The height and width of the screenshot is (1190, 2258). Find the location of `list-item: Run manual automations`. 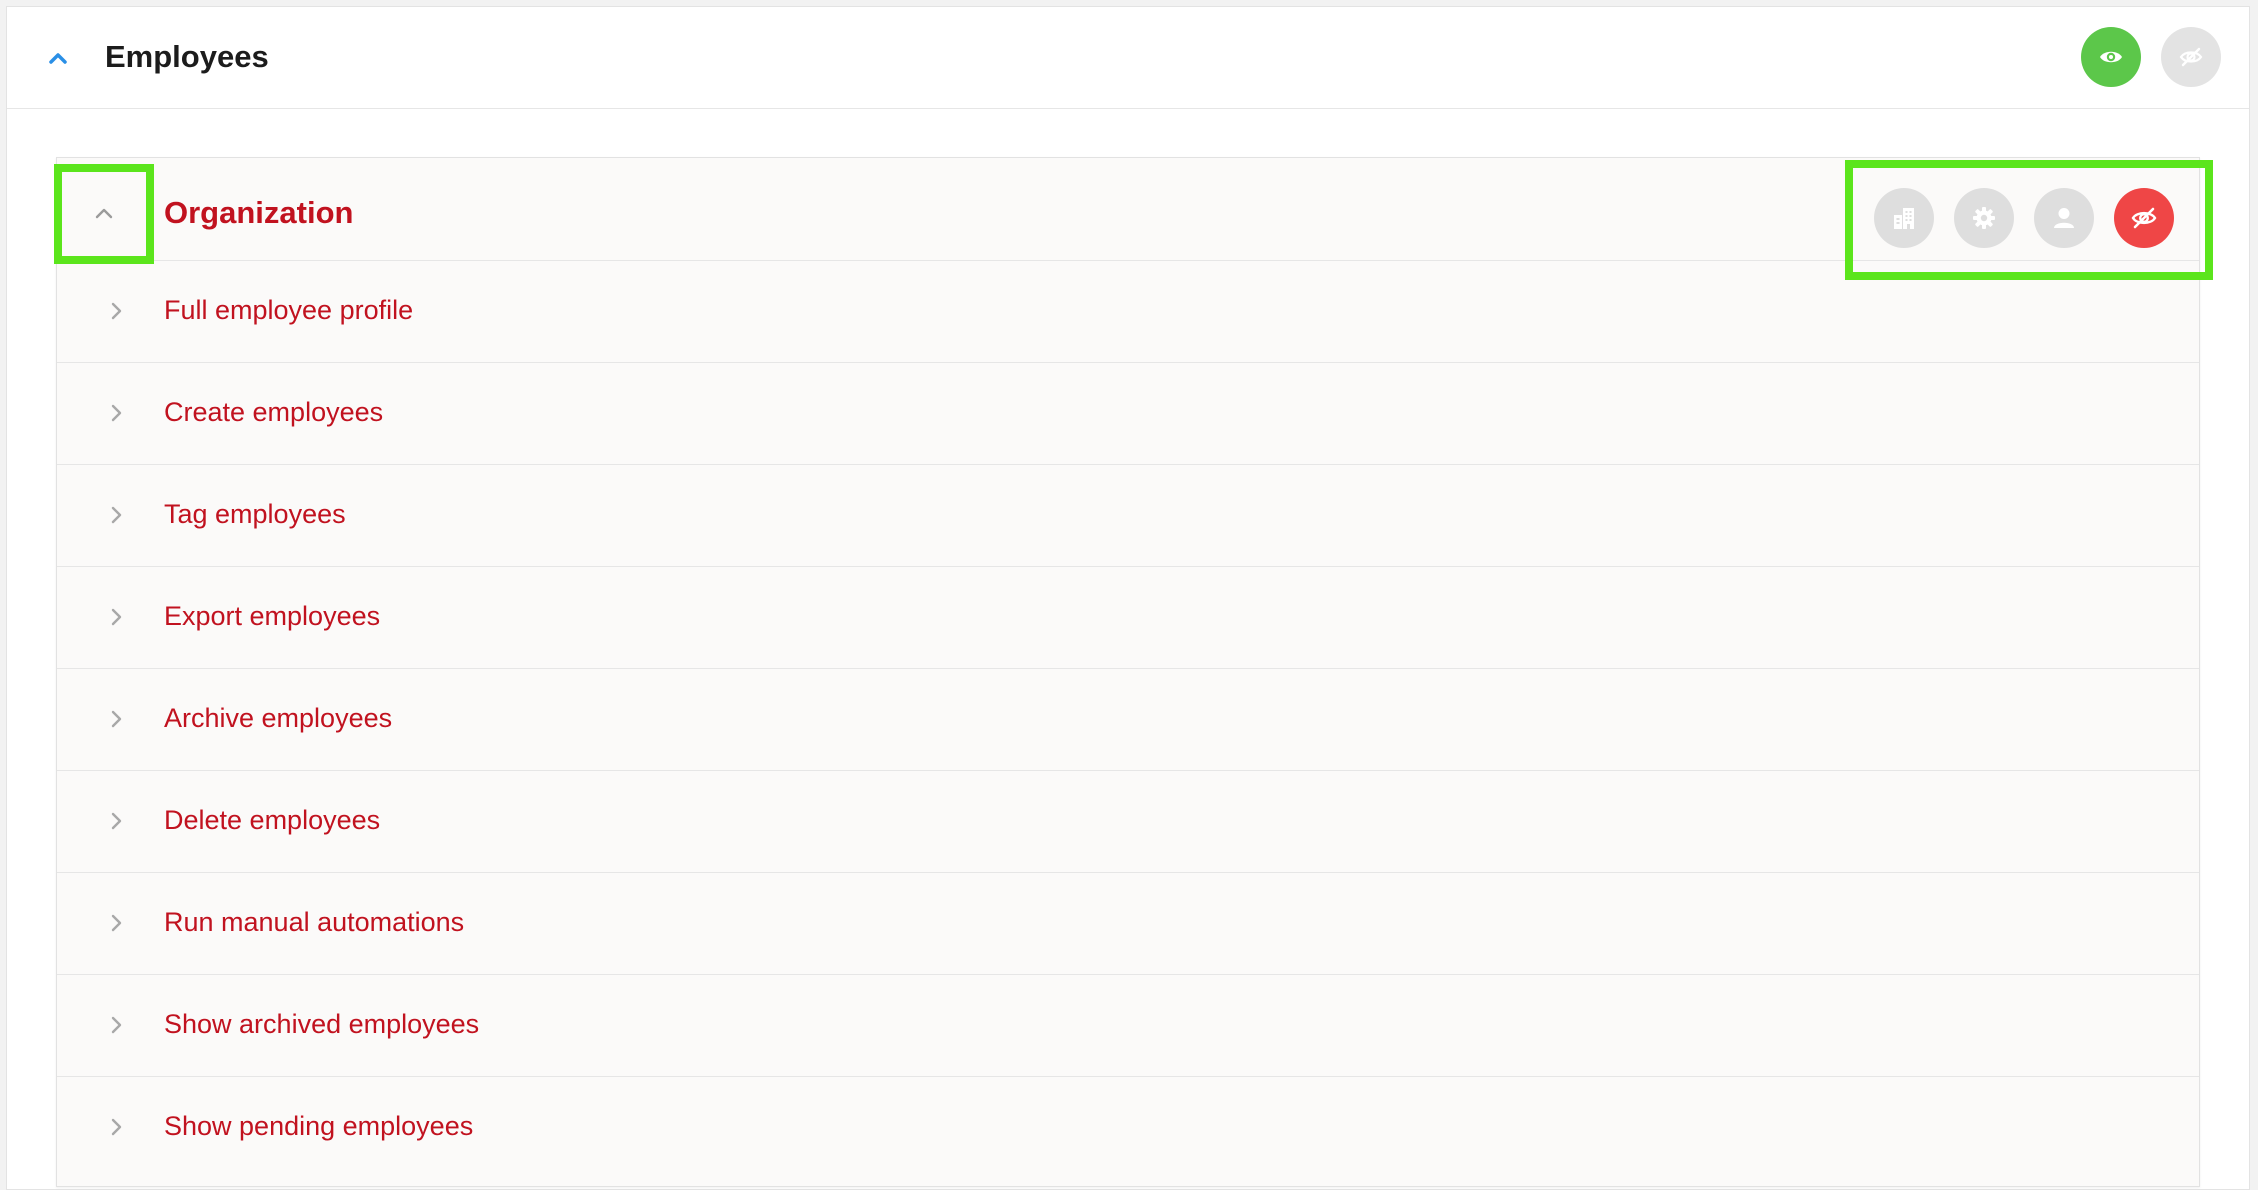

list-item: Run manual automations is located at coordinates (1128, 923).